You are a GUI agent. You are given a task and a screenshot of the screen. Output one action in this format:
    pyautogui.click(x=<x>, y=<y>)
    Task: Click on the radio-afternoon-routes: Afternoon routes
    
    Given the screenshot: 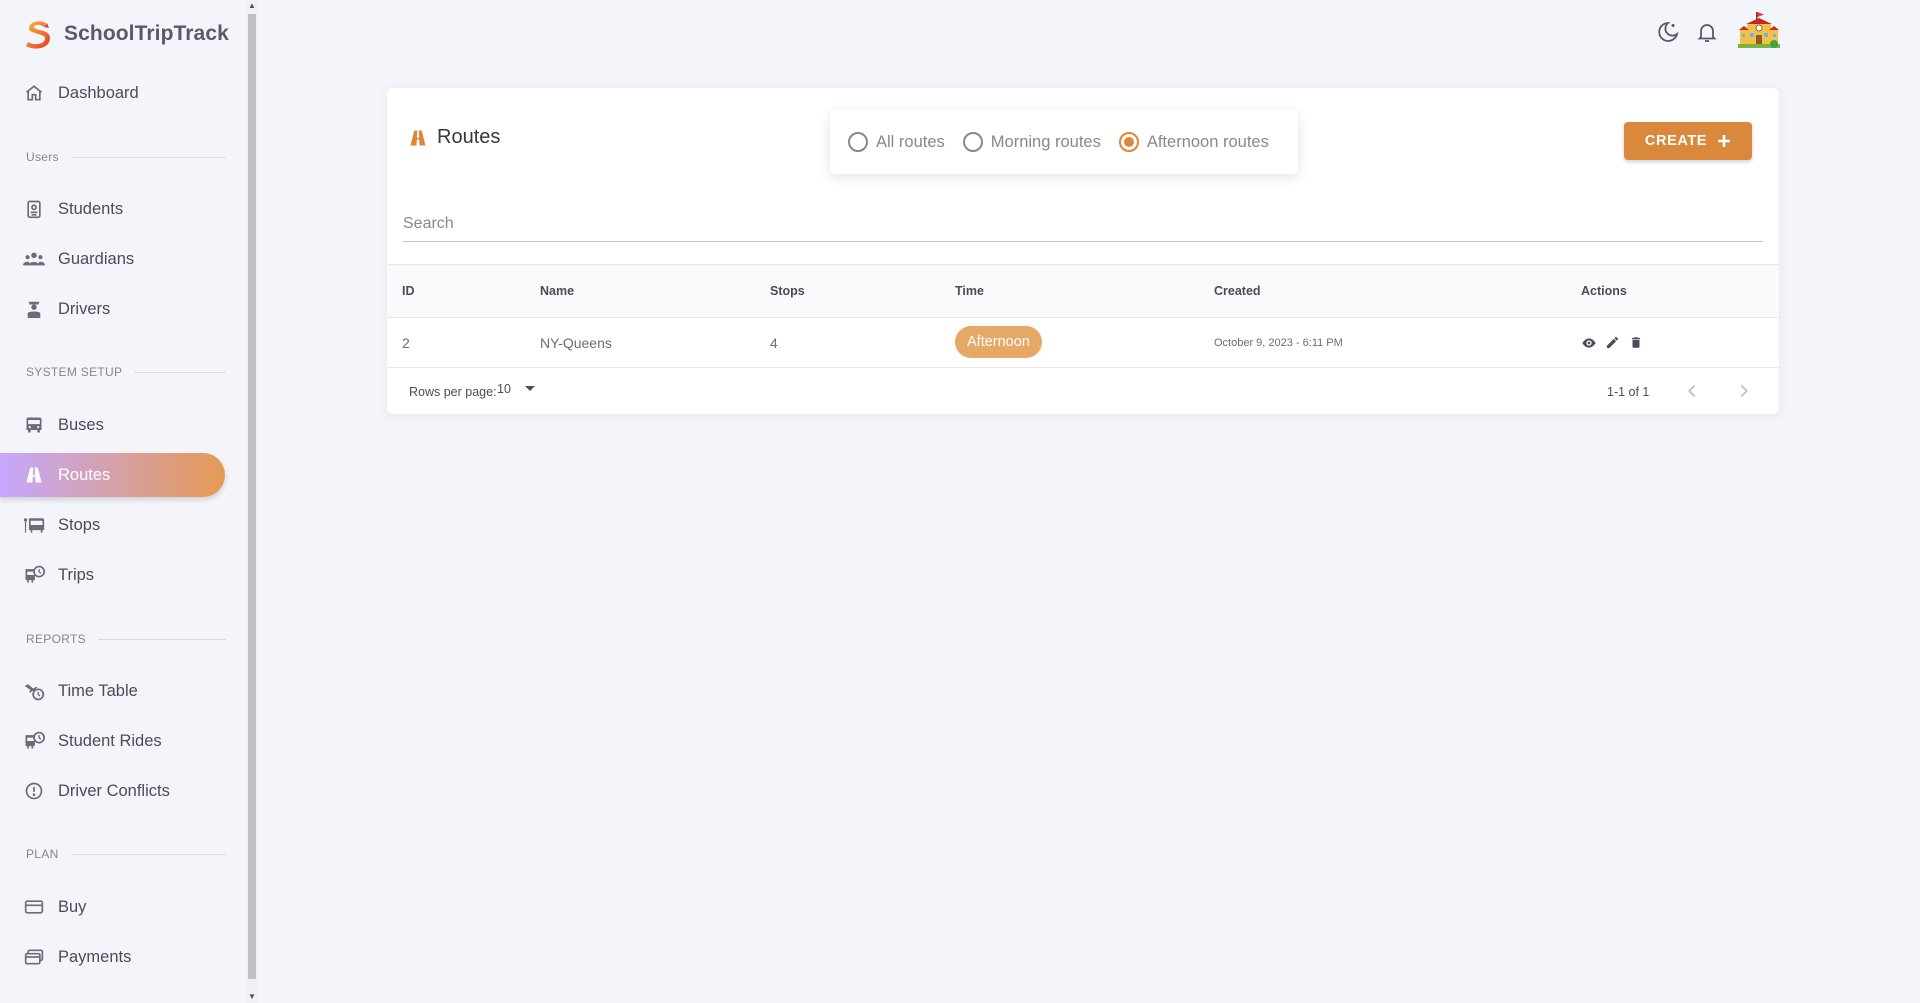 What is the action you would take?
    pyautogui.click(x=1193, y=142)
    